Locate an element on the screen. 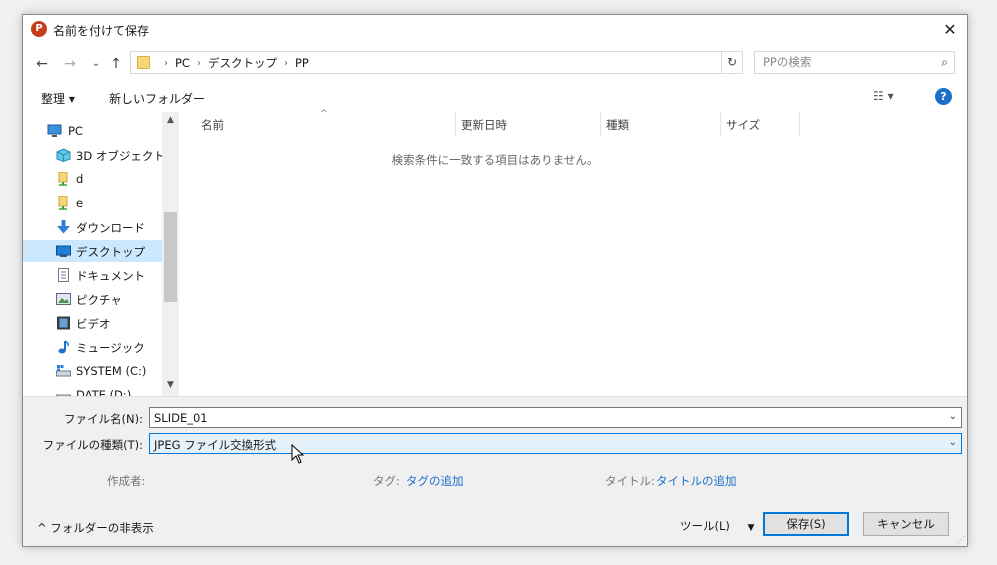  pc-icon is located at coordinates (54, 130).